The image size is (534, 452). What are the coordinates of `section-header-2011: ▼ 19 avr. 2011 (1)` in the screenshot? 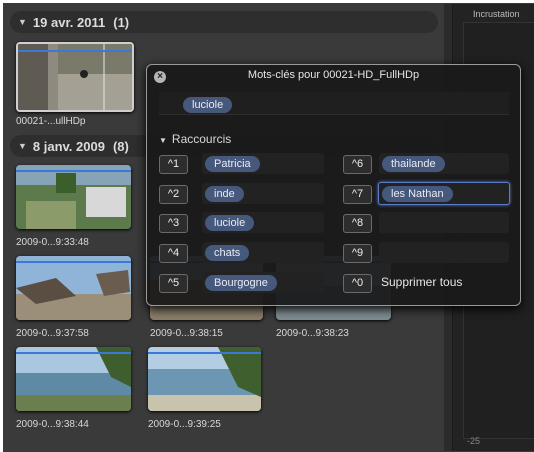 It's located at (224, 22).